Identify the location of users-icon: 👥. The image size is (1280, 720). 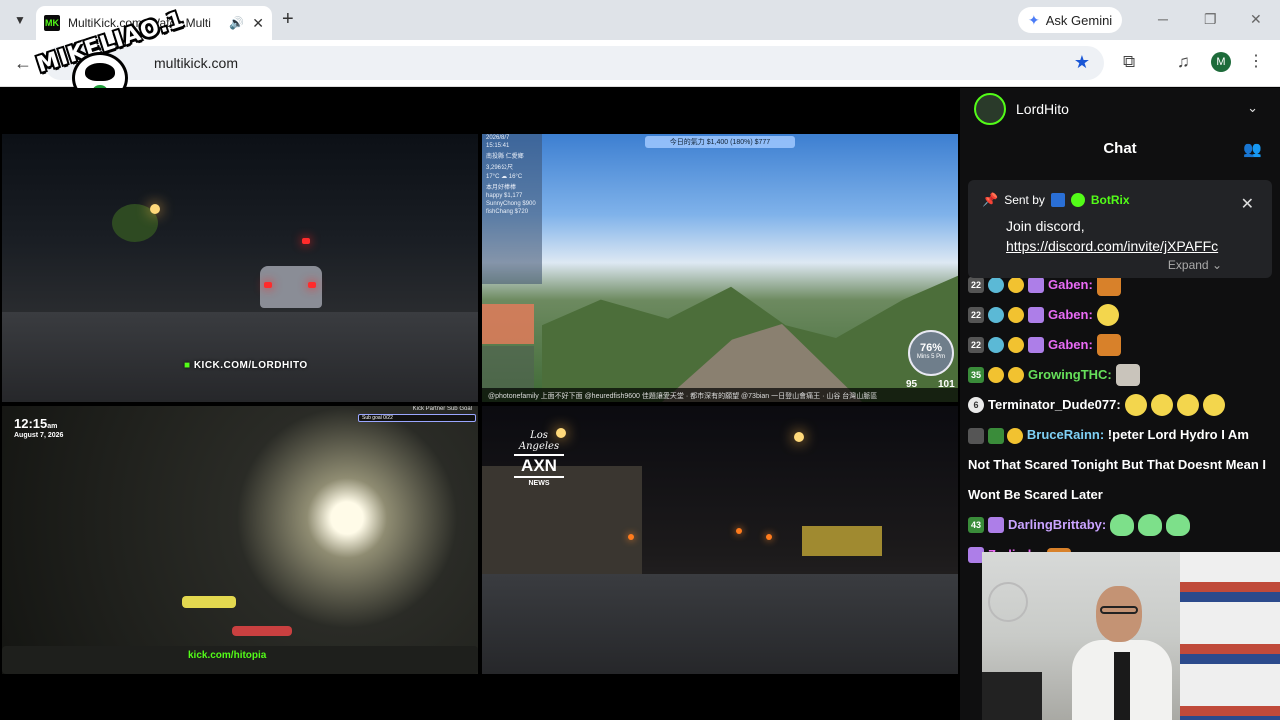
(1252, 149).